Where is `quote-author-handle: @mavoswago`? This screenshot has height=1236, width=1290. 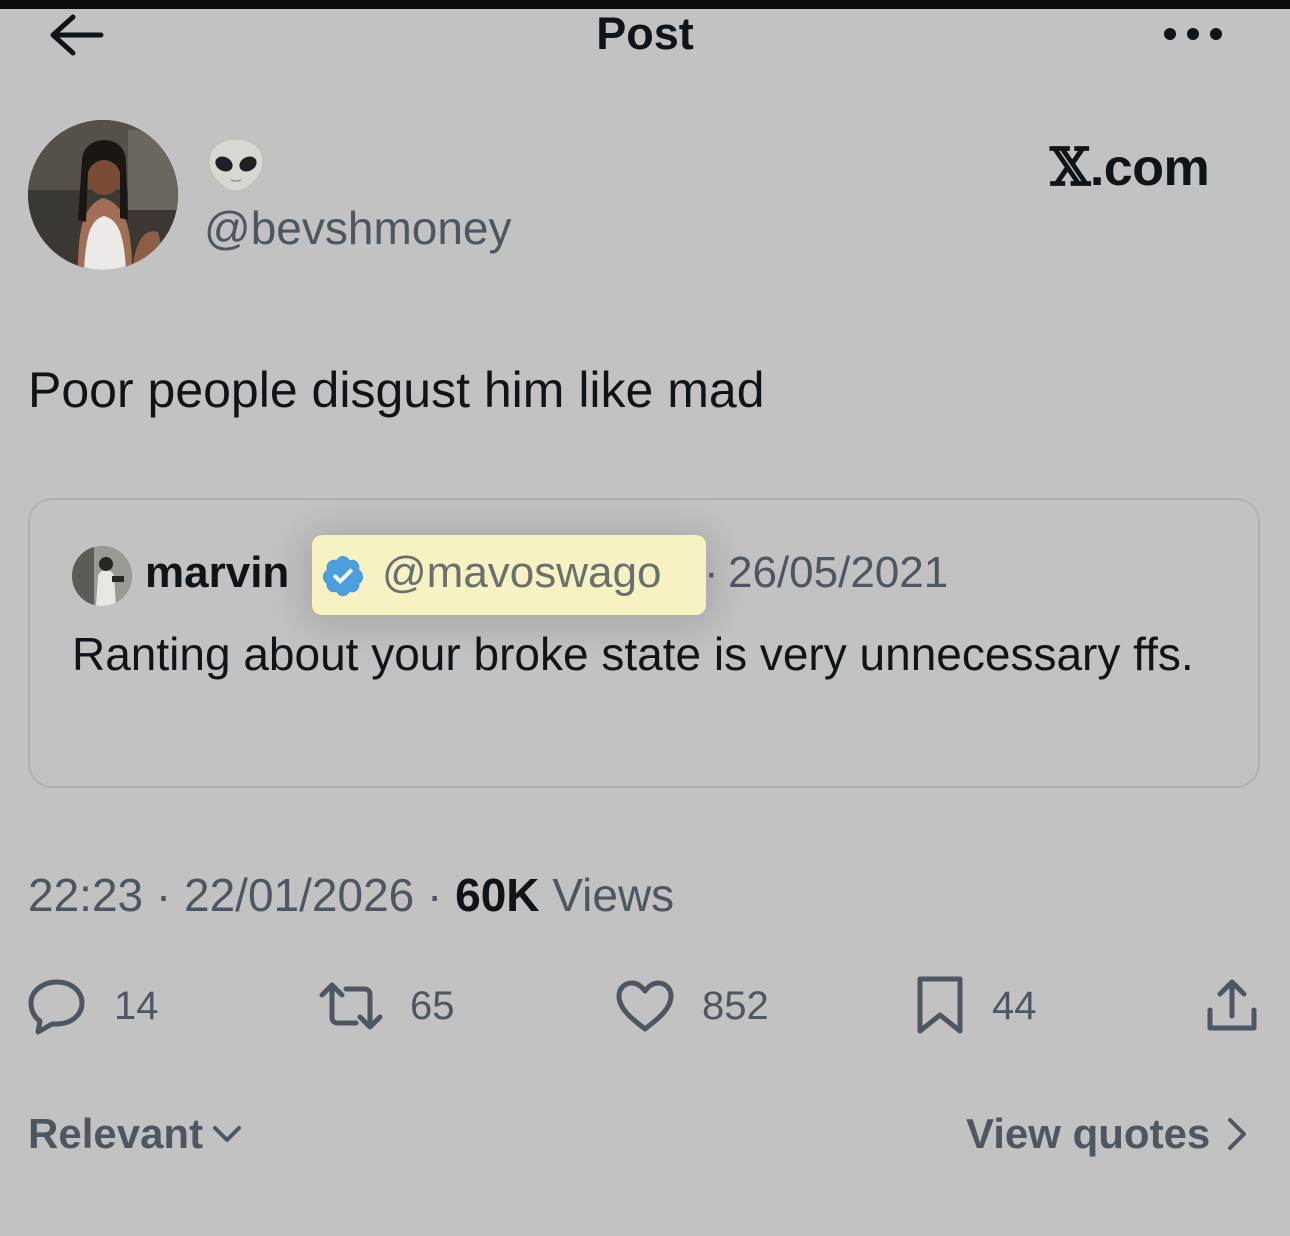 quote-author-handle: @mavoswago is located at coordinates (521, 573).